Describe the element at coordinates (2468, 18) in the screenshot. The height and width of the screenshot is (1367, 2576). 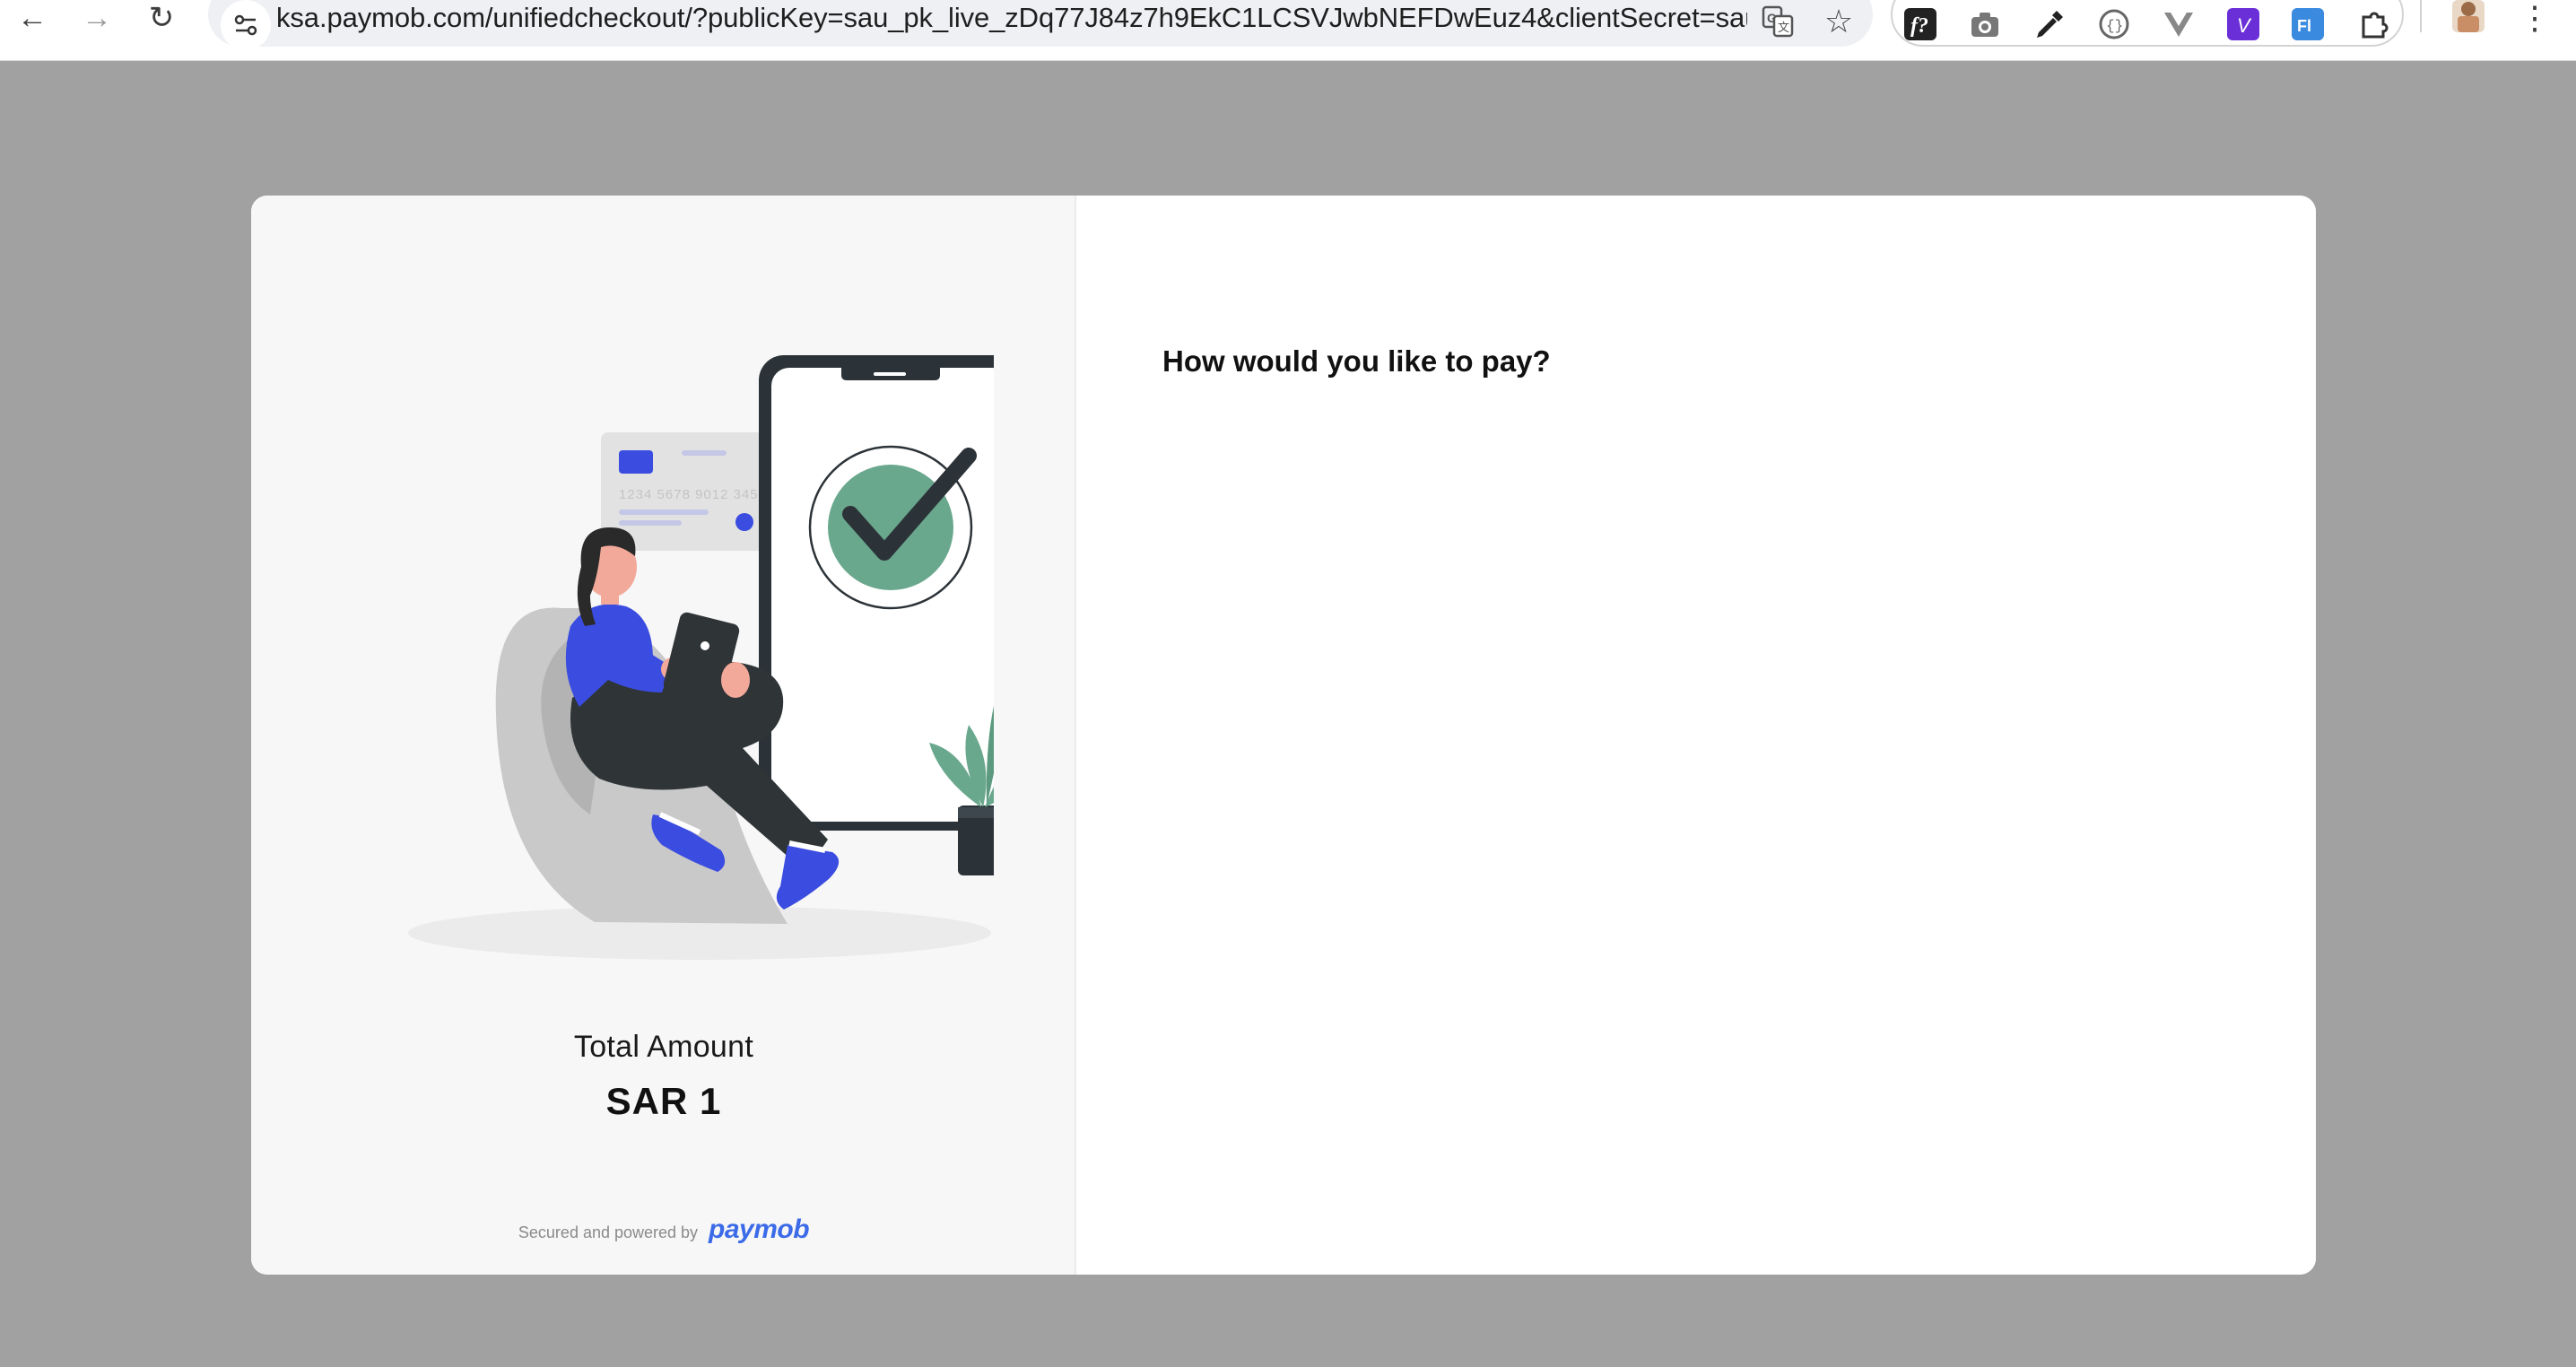
I see `avatar` at that location.